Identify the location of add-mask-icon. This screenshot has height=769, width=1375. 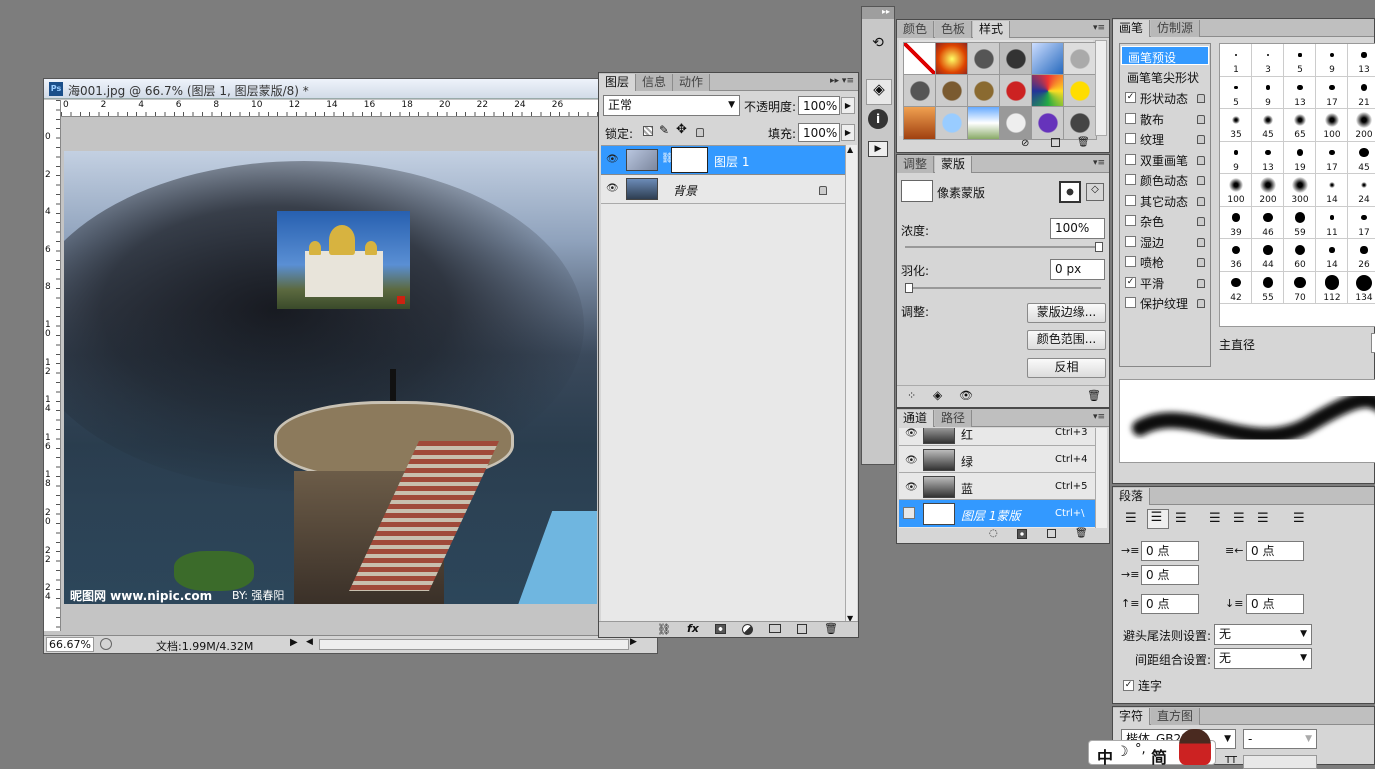
(720, 629).